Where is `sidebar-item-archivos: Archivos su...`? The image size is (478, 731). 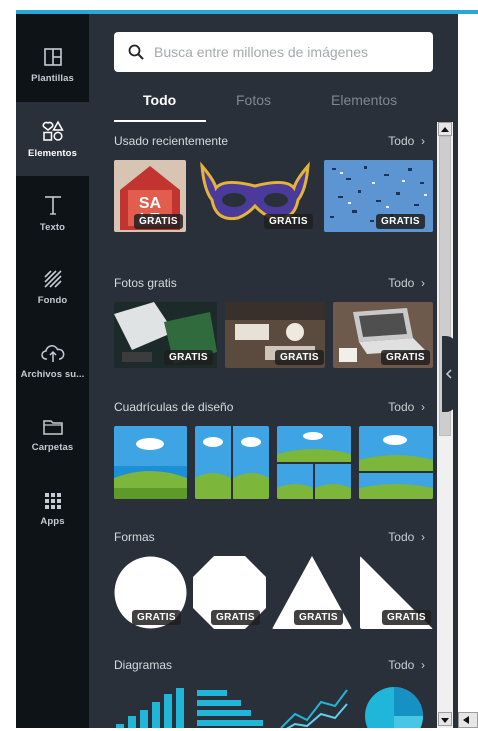 sidebar-item-archivos: Archivos su... is located at coordinates (52, 361).